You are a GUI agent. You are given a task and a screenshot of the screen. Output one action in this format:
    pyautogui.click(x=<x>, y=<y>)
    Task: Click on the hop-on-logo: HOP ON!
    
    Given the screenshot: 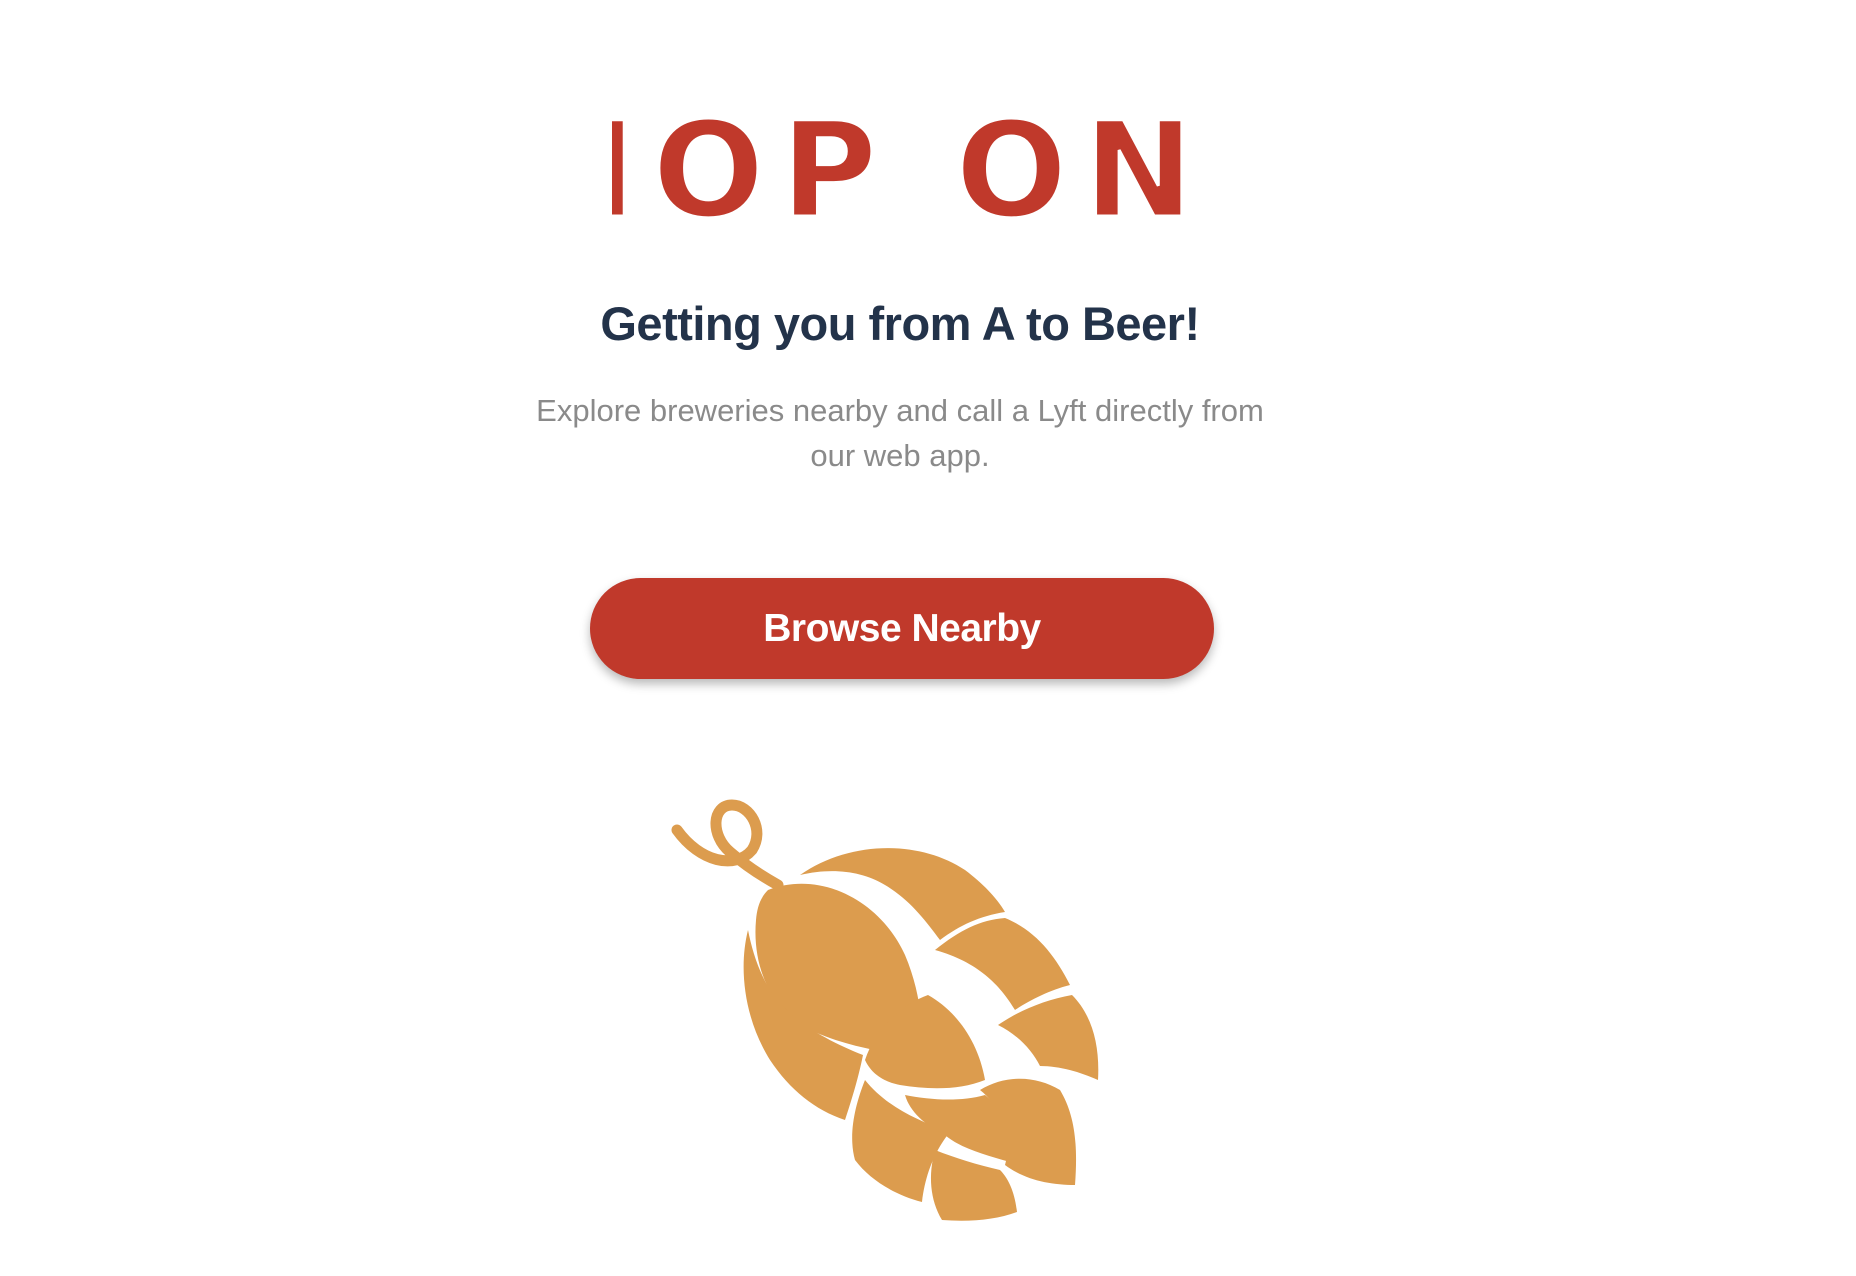 What is the action you would take?
    pyautogui.click(x=906, y=168)
    